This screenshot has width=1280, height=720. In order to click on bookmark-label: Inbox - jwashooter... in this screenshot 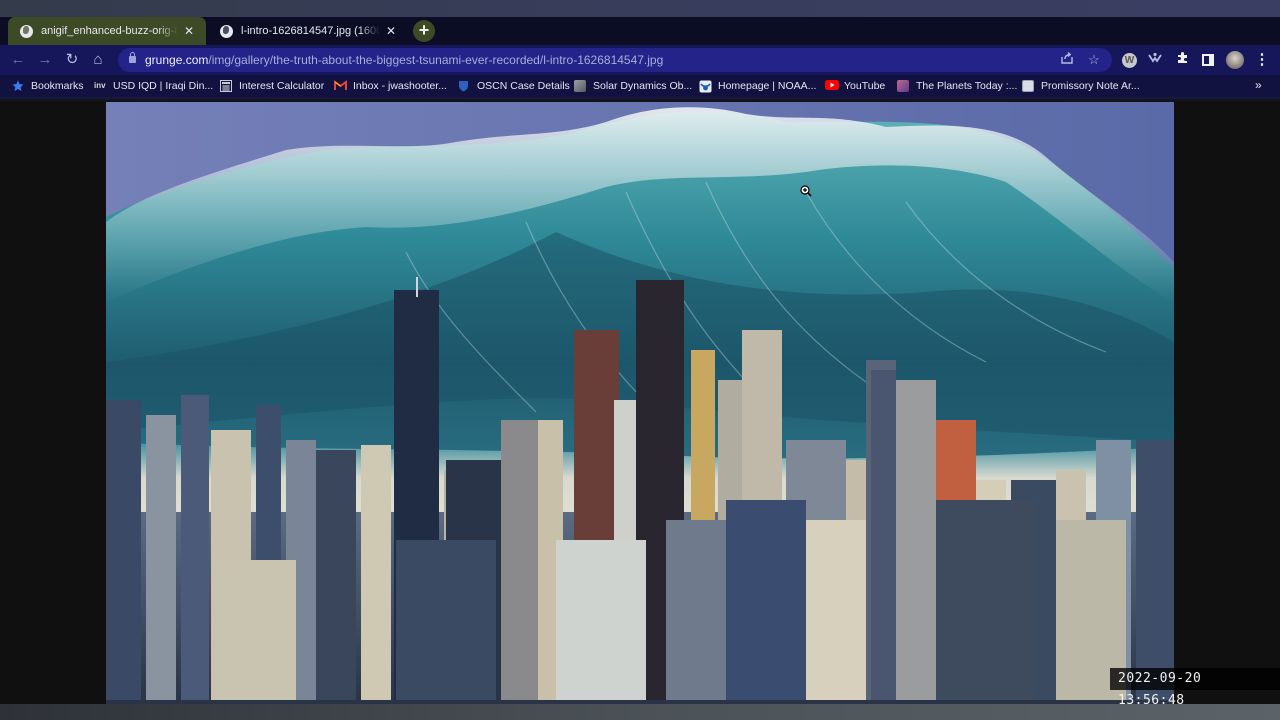, I will do `click(400, 86)`.